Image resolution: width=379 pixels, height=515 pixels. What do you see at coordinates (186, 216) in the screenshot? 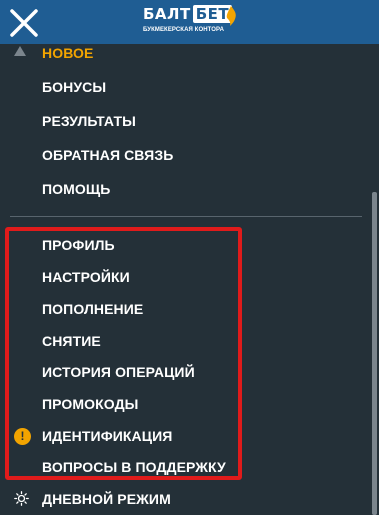
I see `menu-divider` at bounding box center [186, 216].